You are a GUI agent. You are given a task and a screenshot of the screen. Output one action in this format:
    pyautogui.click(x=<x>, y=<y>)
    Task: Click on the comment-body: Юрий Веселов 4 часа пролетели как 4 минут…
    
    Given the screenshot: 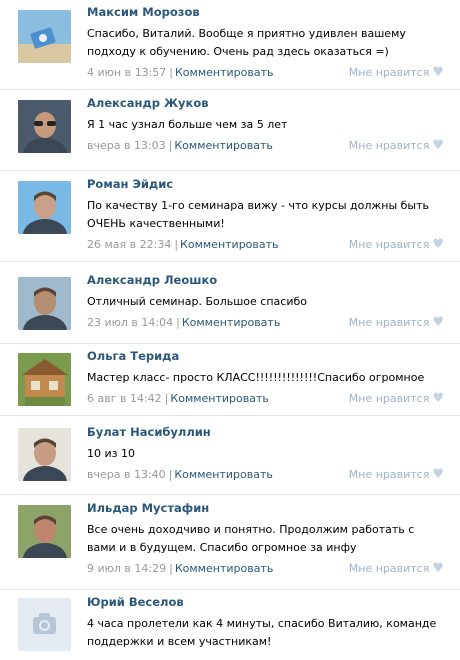 What is the action you would take?
    pyautogui.click(x=266, y=623)
    